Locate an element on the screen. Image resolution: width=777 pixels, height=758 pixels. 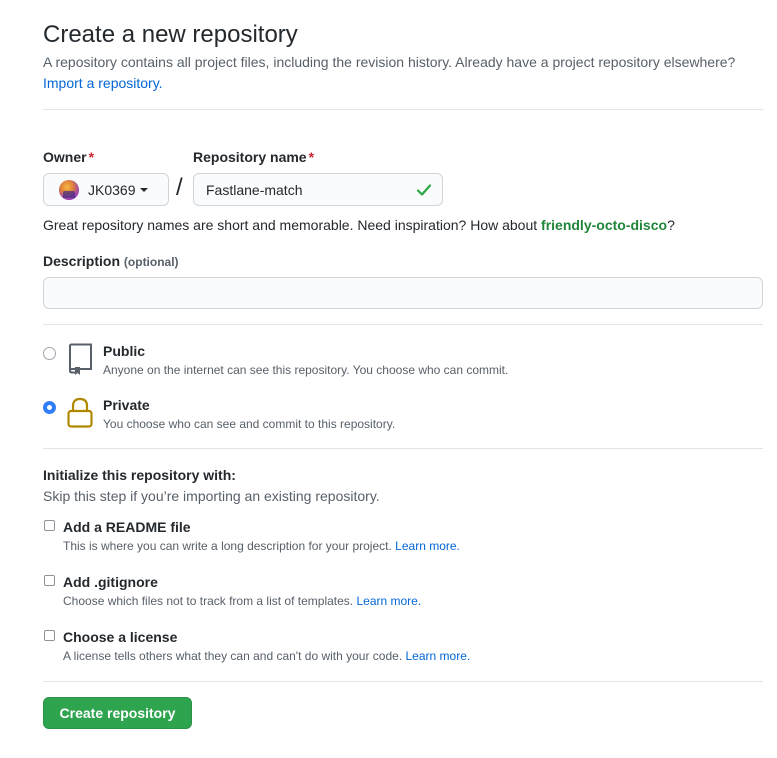
lock-icon is located at coordinates (80, 412).